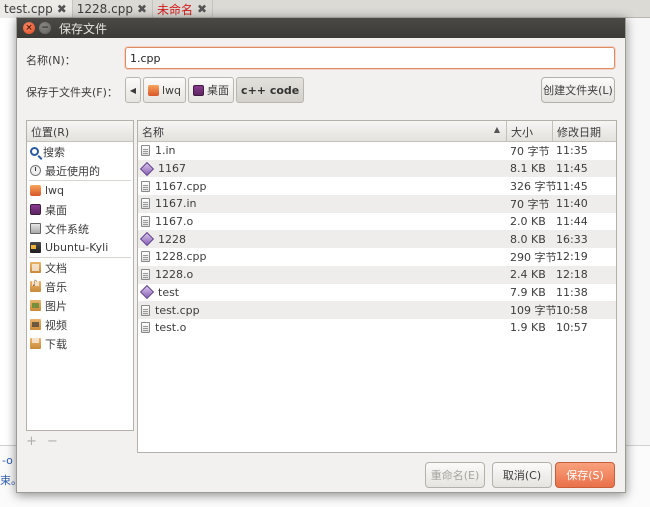  I want to click on filename-input, so click(370, 58).